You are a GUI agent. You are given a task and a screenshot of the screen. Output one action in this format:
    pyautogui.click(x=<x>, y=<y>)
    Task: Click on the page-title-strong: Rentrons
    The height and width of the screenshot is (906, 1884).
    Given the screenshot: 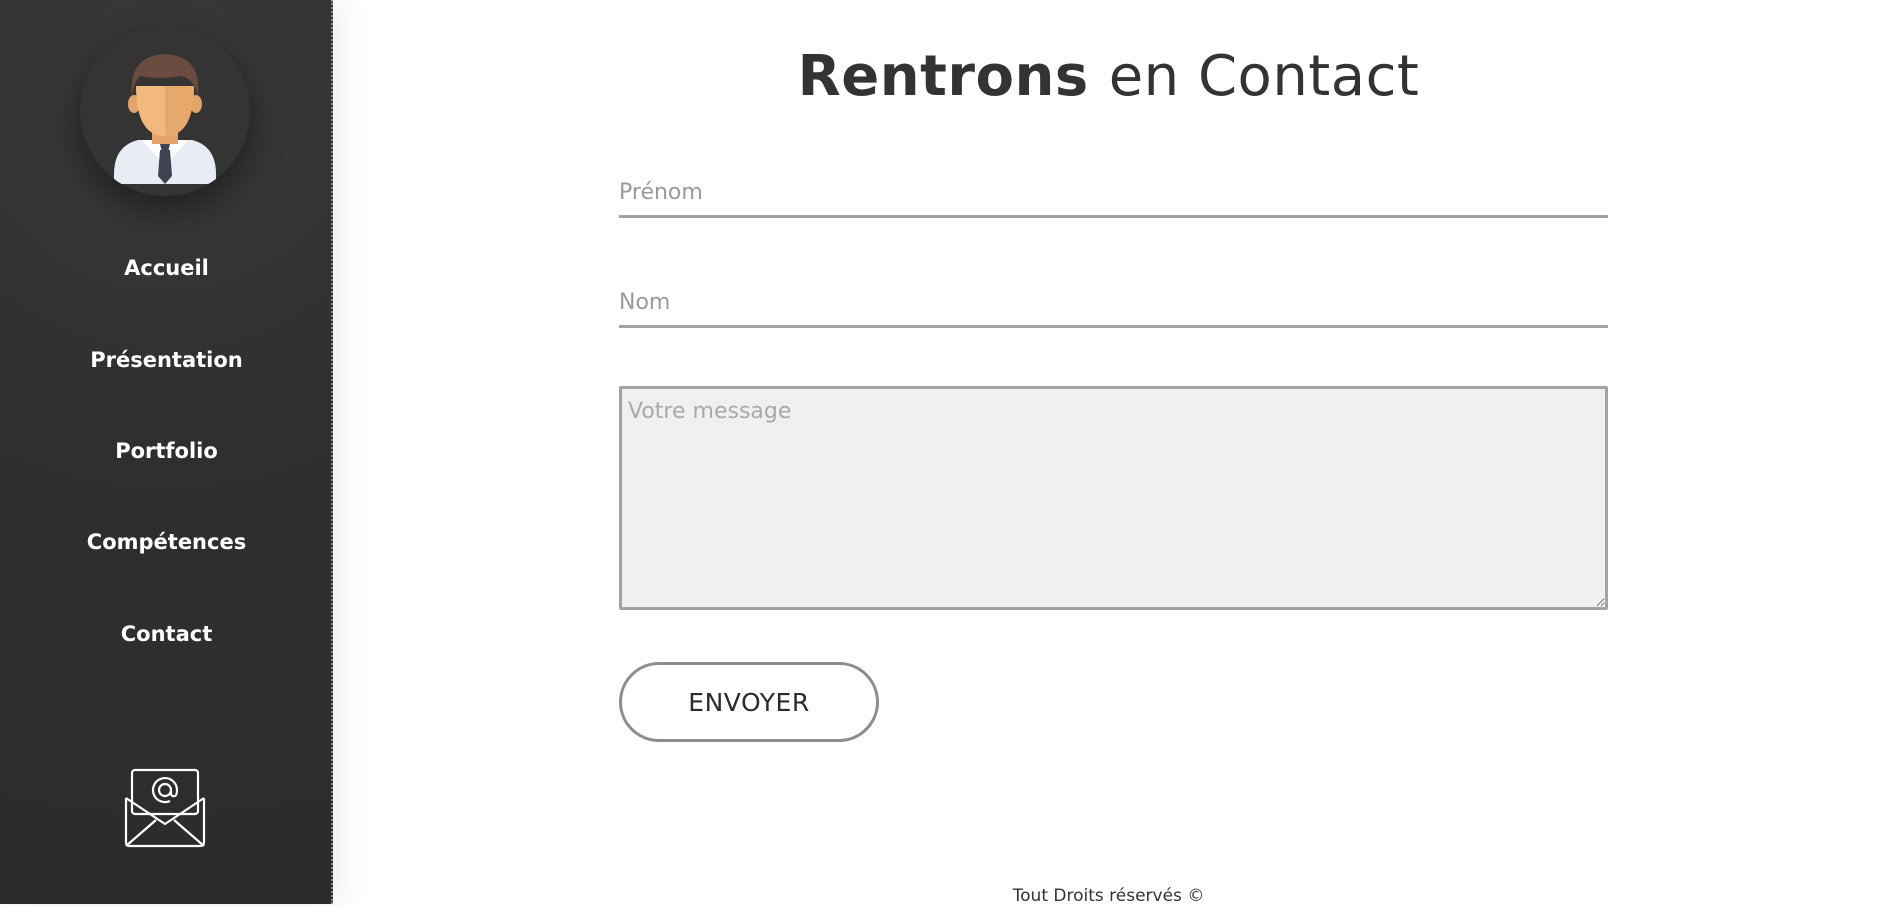 What is the action you would take?
    pyautogui.click(x=943, y=76)
    